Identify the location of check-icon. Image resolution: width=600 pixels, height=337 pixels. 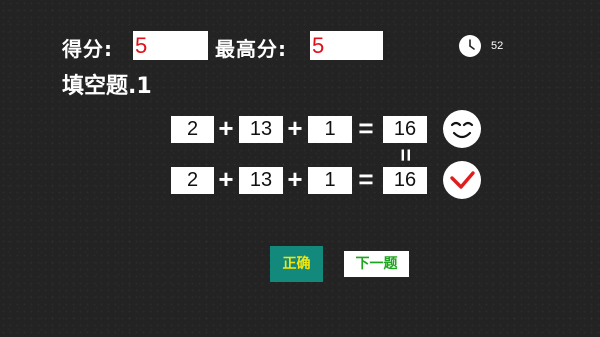
(462, 180).